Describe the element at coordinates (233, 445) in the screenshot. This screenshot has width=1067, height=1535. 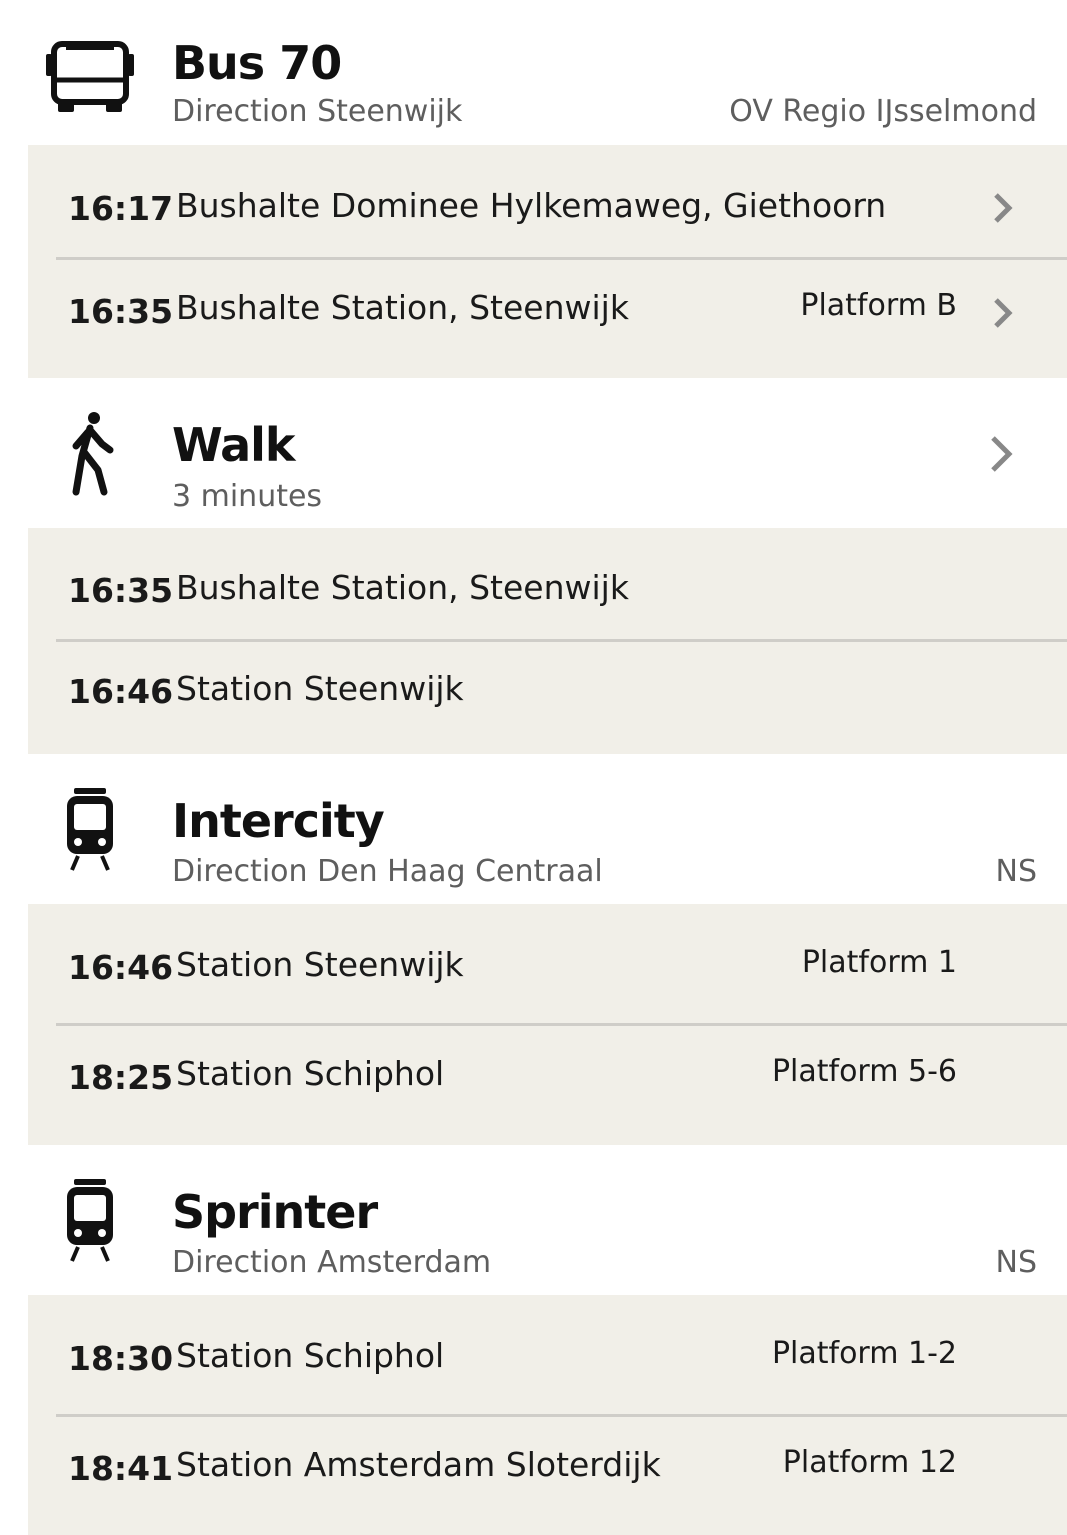
I see `leg-title: Walk` at that location.